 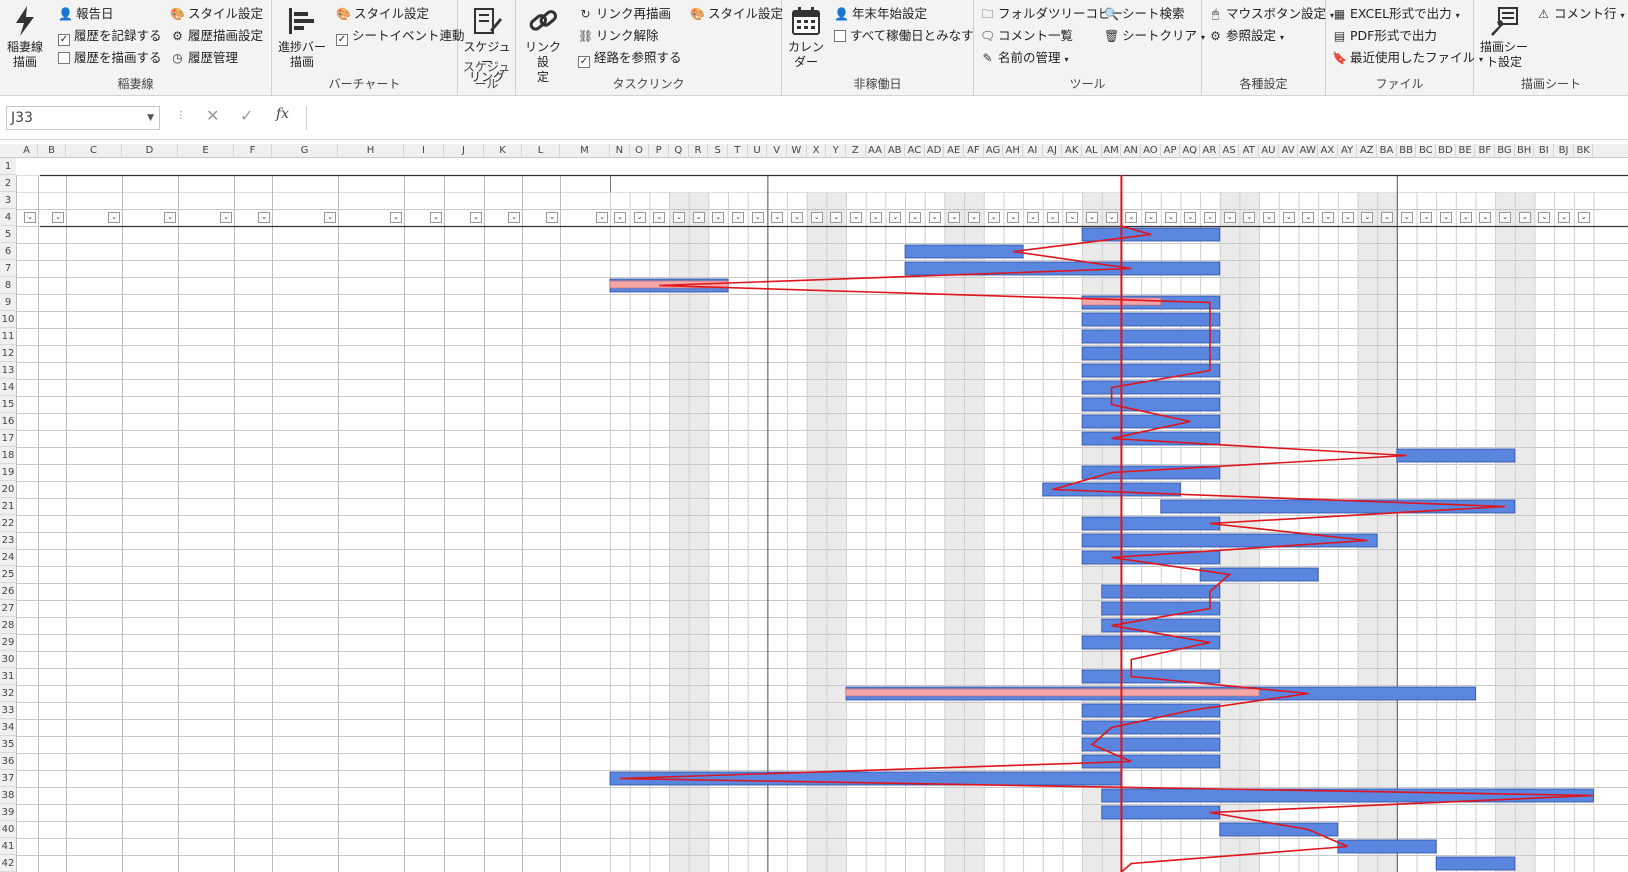 What do you see at coordinates (464, 151) in the screenshot?
I see `column-header: J` at bounding box center [464, 151].